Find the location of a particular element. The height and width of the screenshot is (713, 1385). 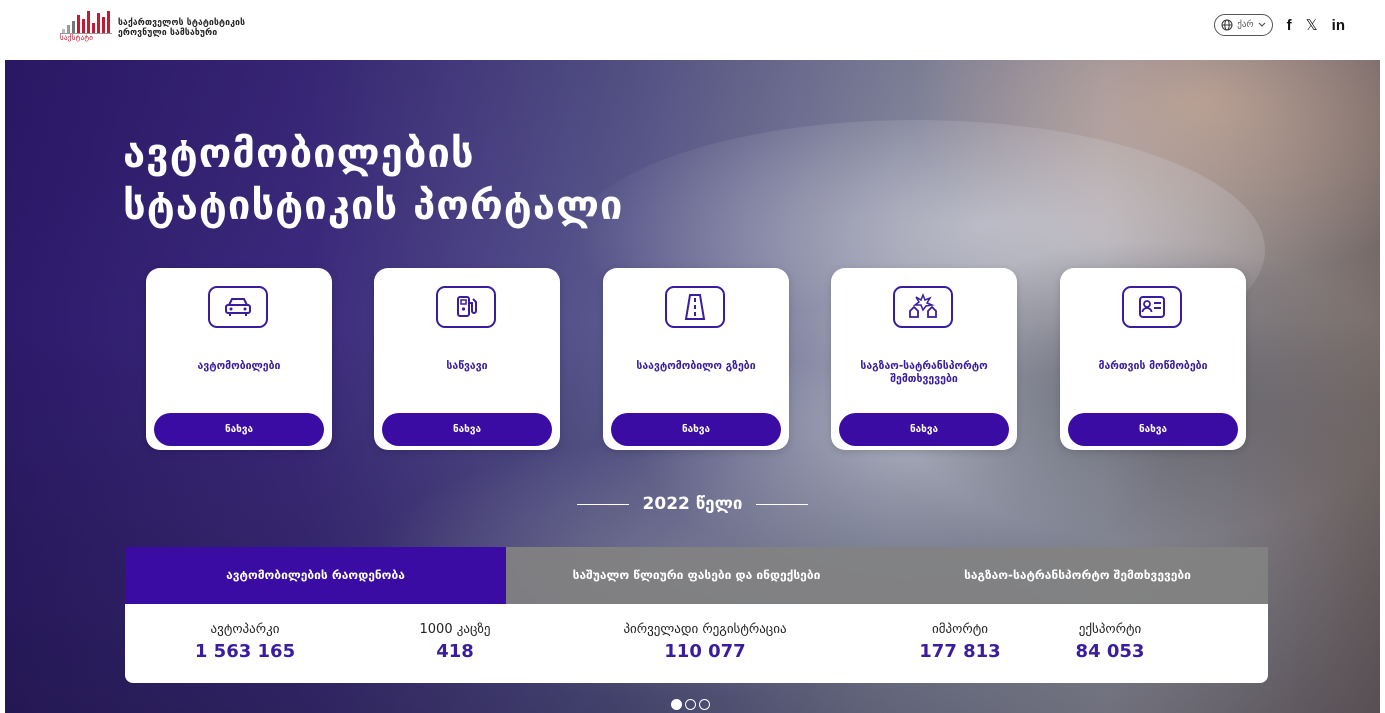

stat-first-registration: პირველადი რეგისტრაცია 110 077 is located at coordinates (705, 643).